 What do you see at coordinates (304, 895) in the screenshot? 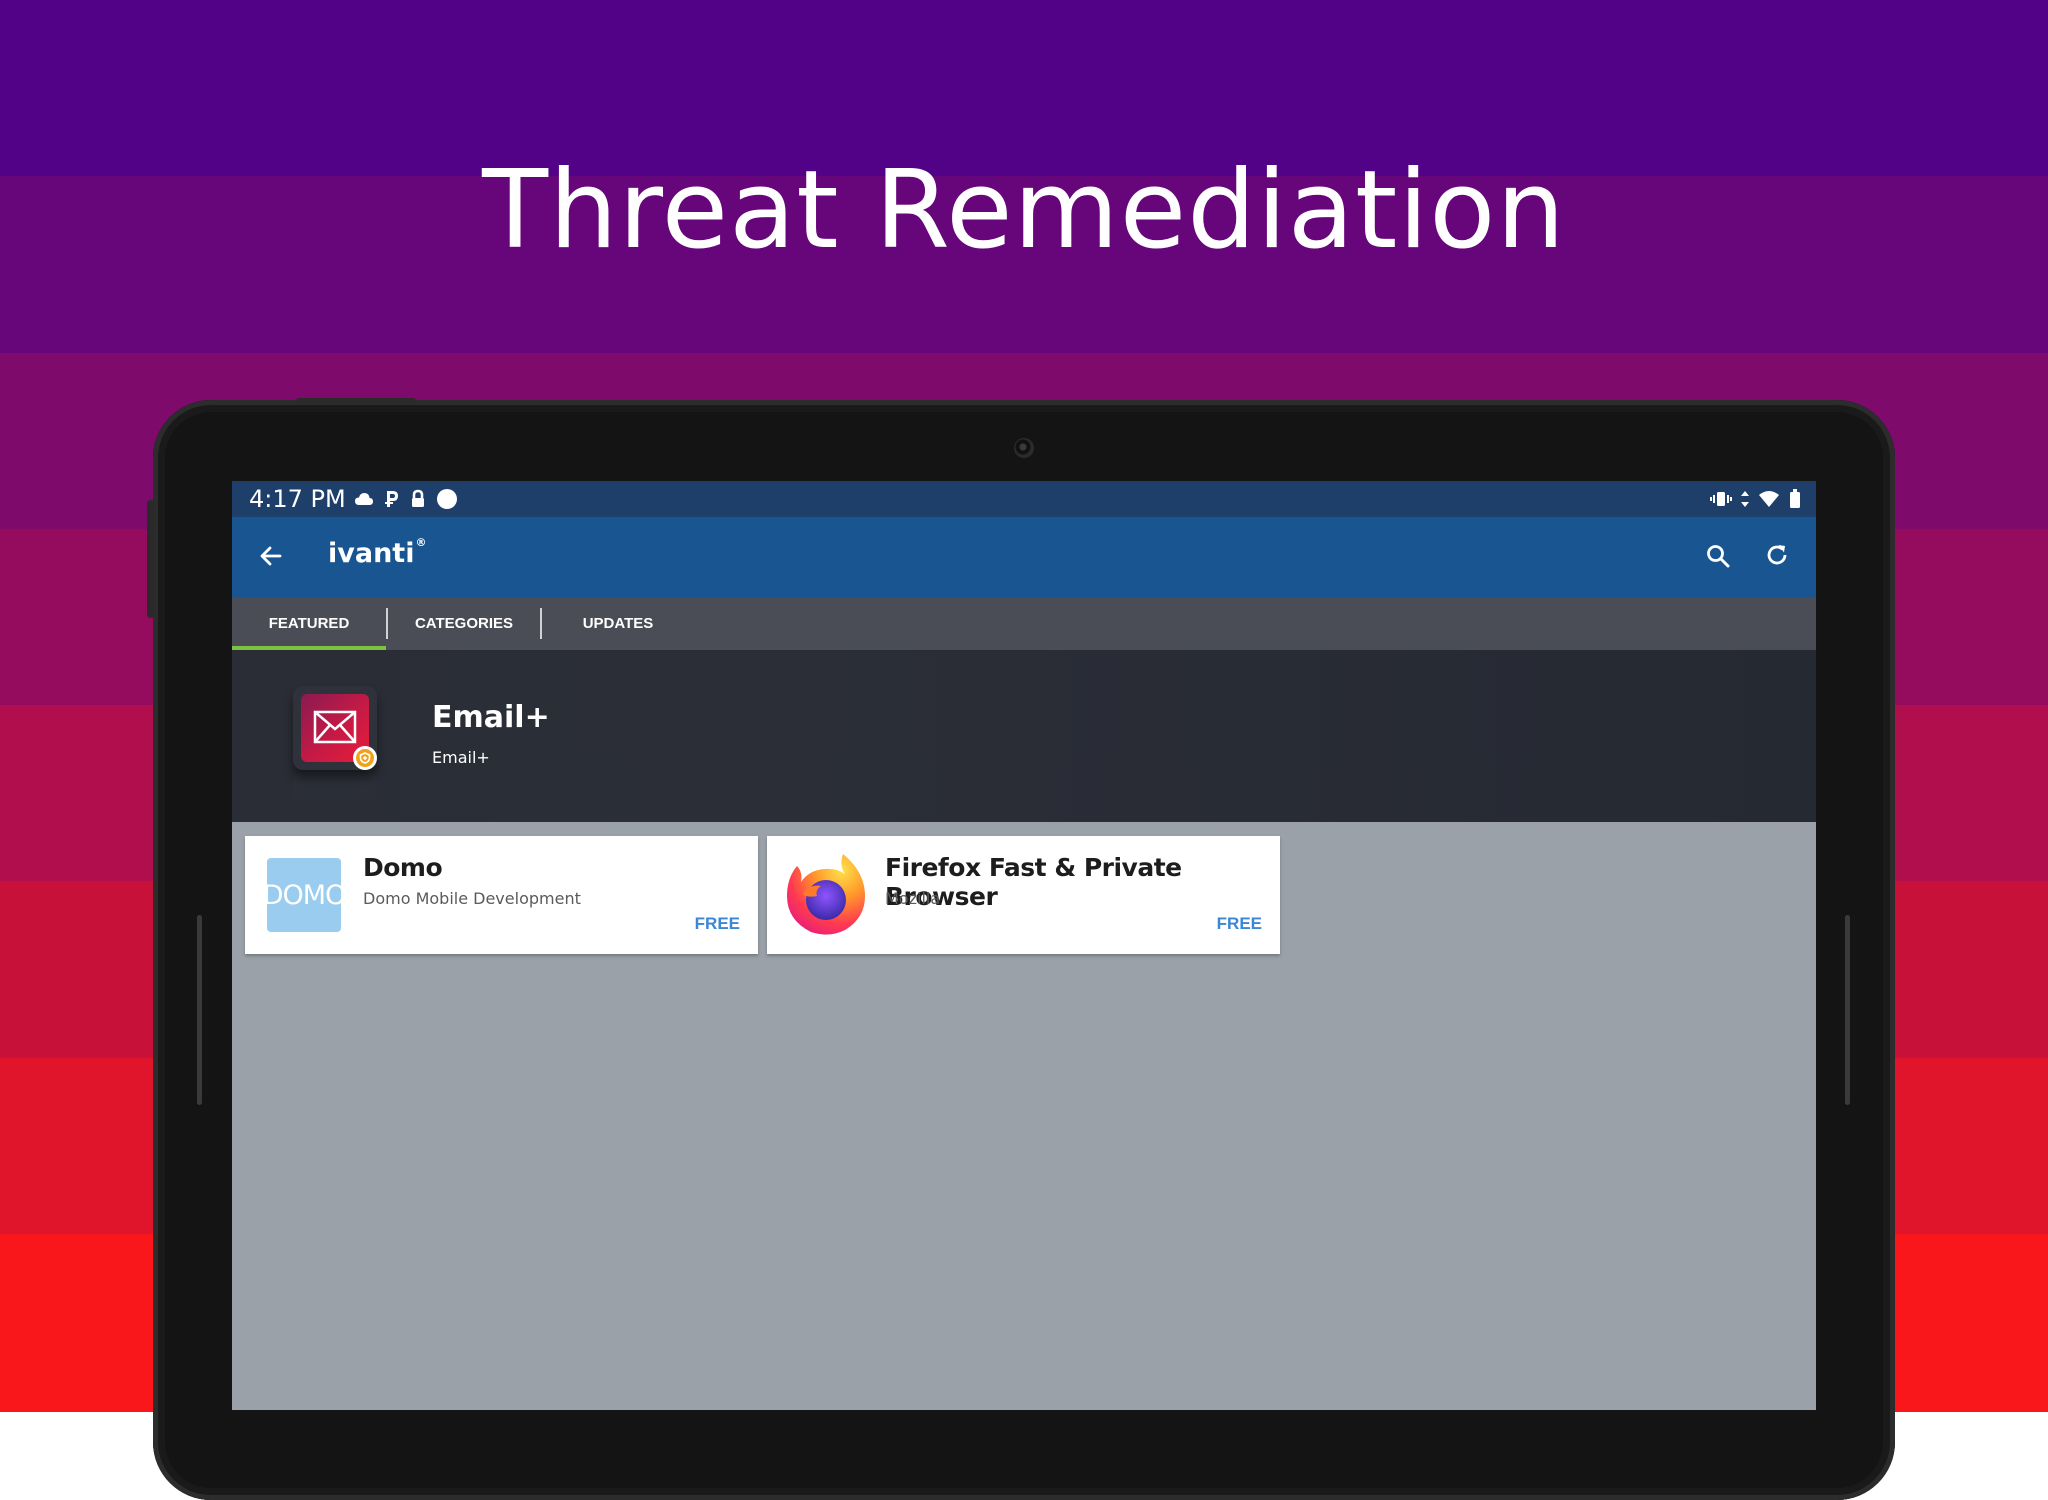
I see `domo-icon: DOMO` at bounding box center [304, 895].